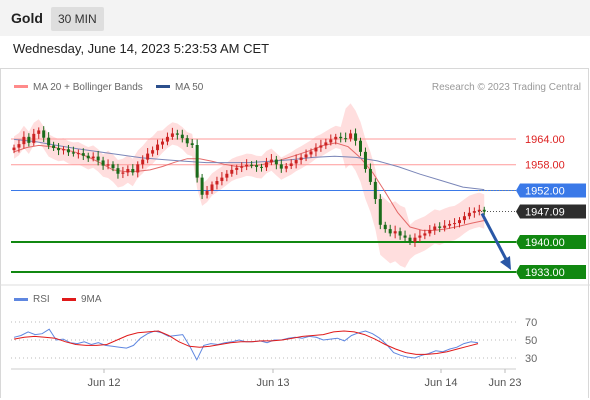 The height and width of the screenshot is (400, 590). I want to click on level-label-1952.00: 1952.00, so click(545, 191).